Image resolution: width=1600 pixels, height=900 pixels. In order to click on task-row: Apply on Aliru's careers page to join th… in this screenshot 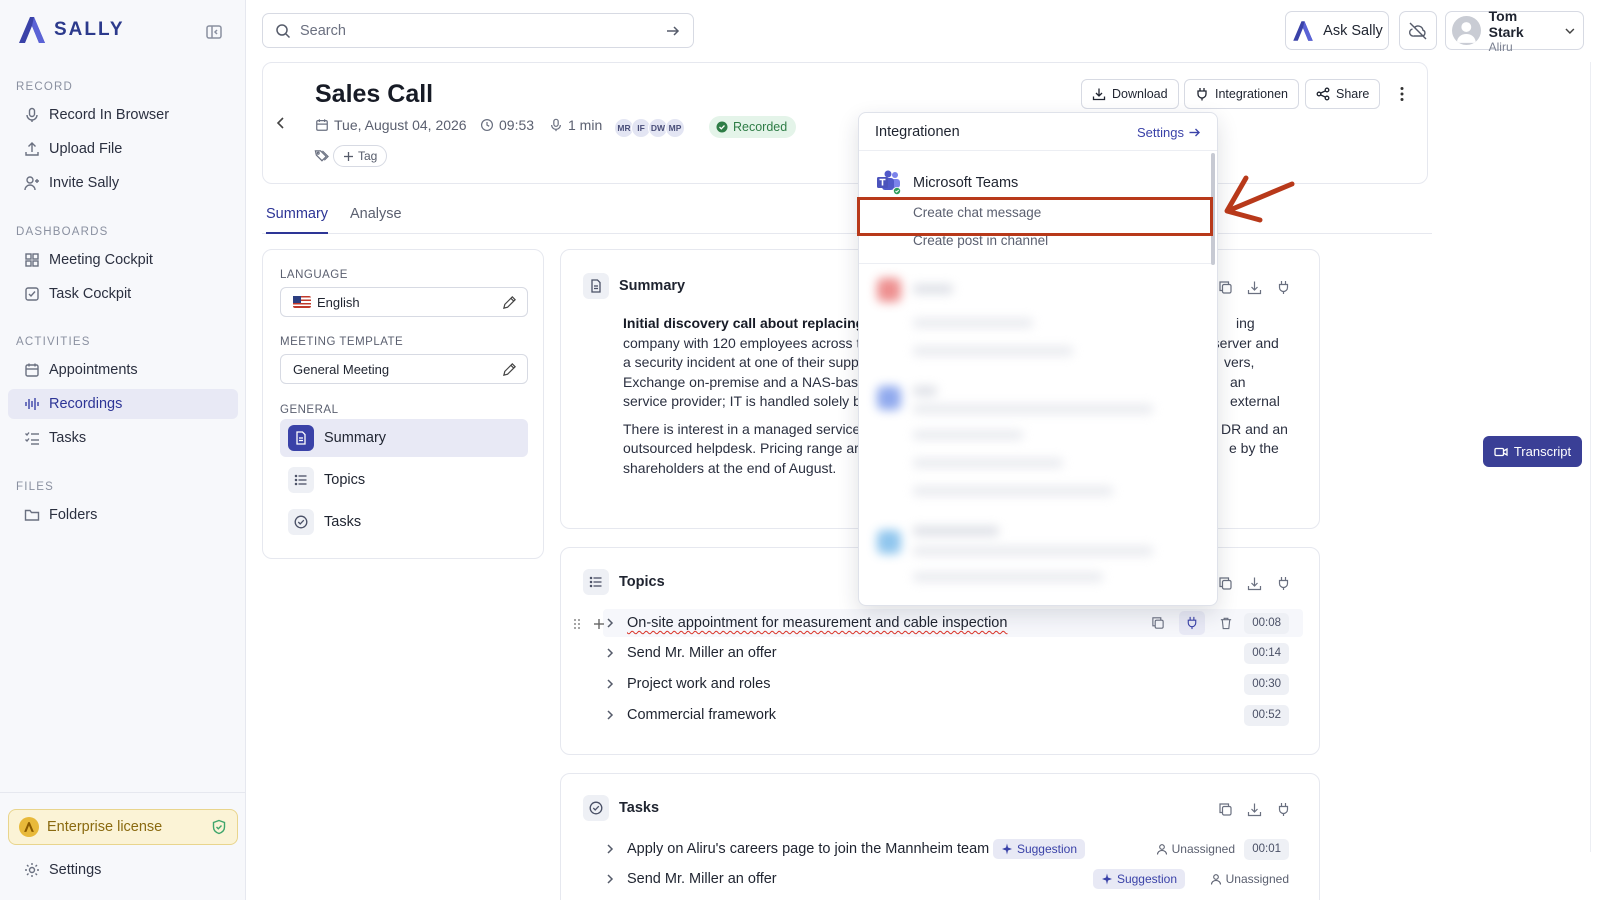, I will do `click(953, 849)`.